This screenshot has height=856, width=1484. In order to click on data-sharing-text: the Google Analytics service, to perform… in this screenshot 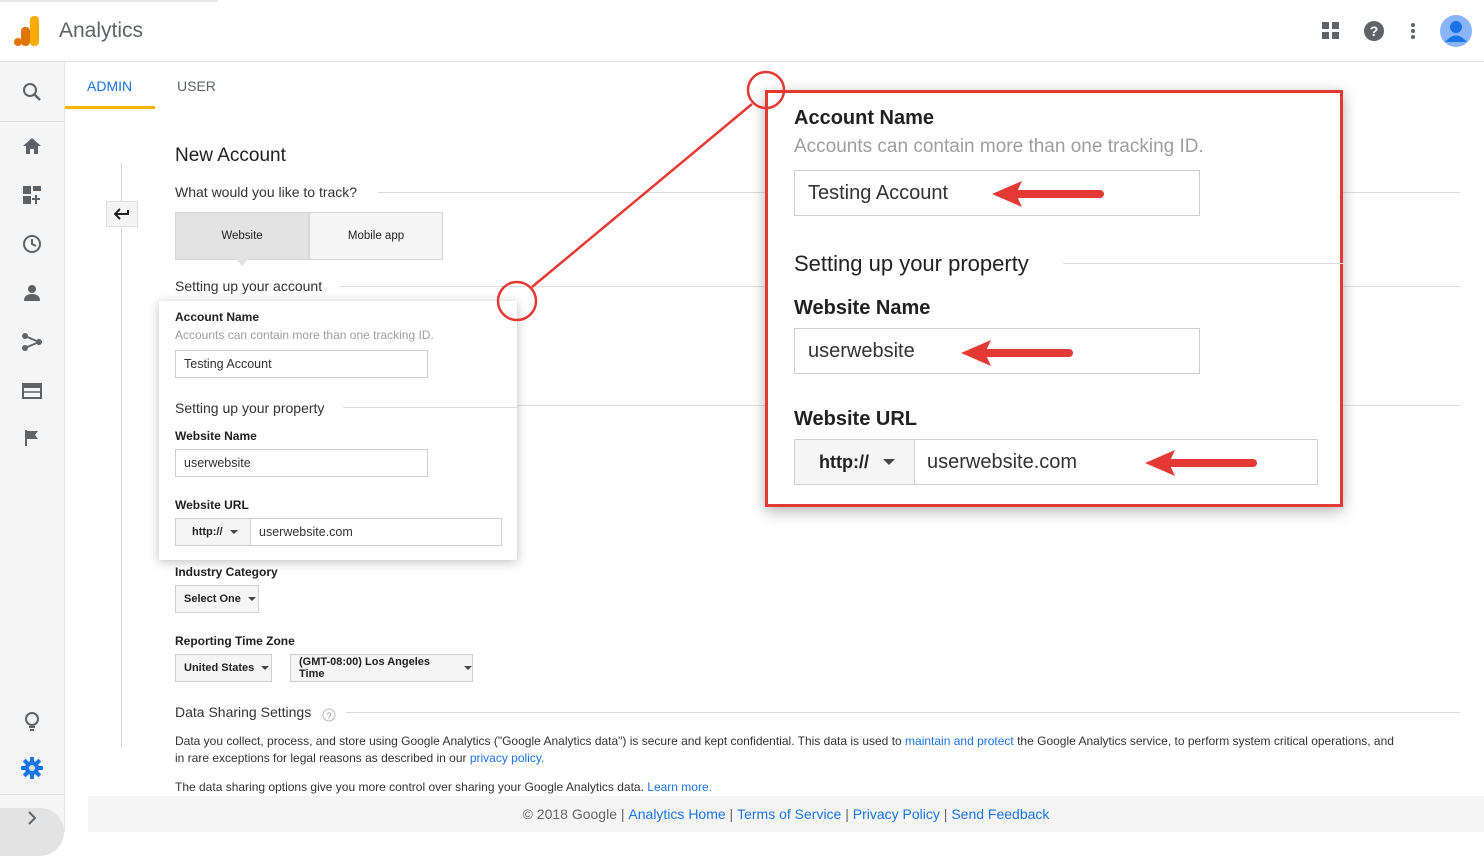, I will do `click(1203, 741)`.